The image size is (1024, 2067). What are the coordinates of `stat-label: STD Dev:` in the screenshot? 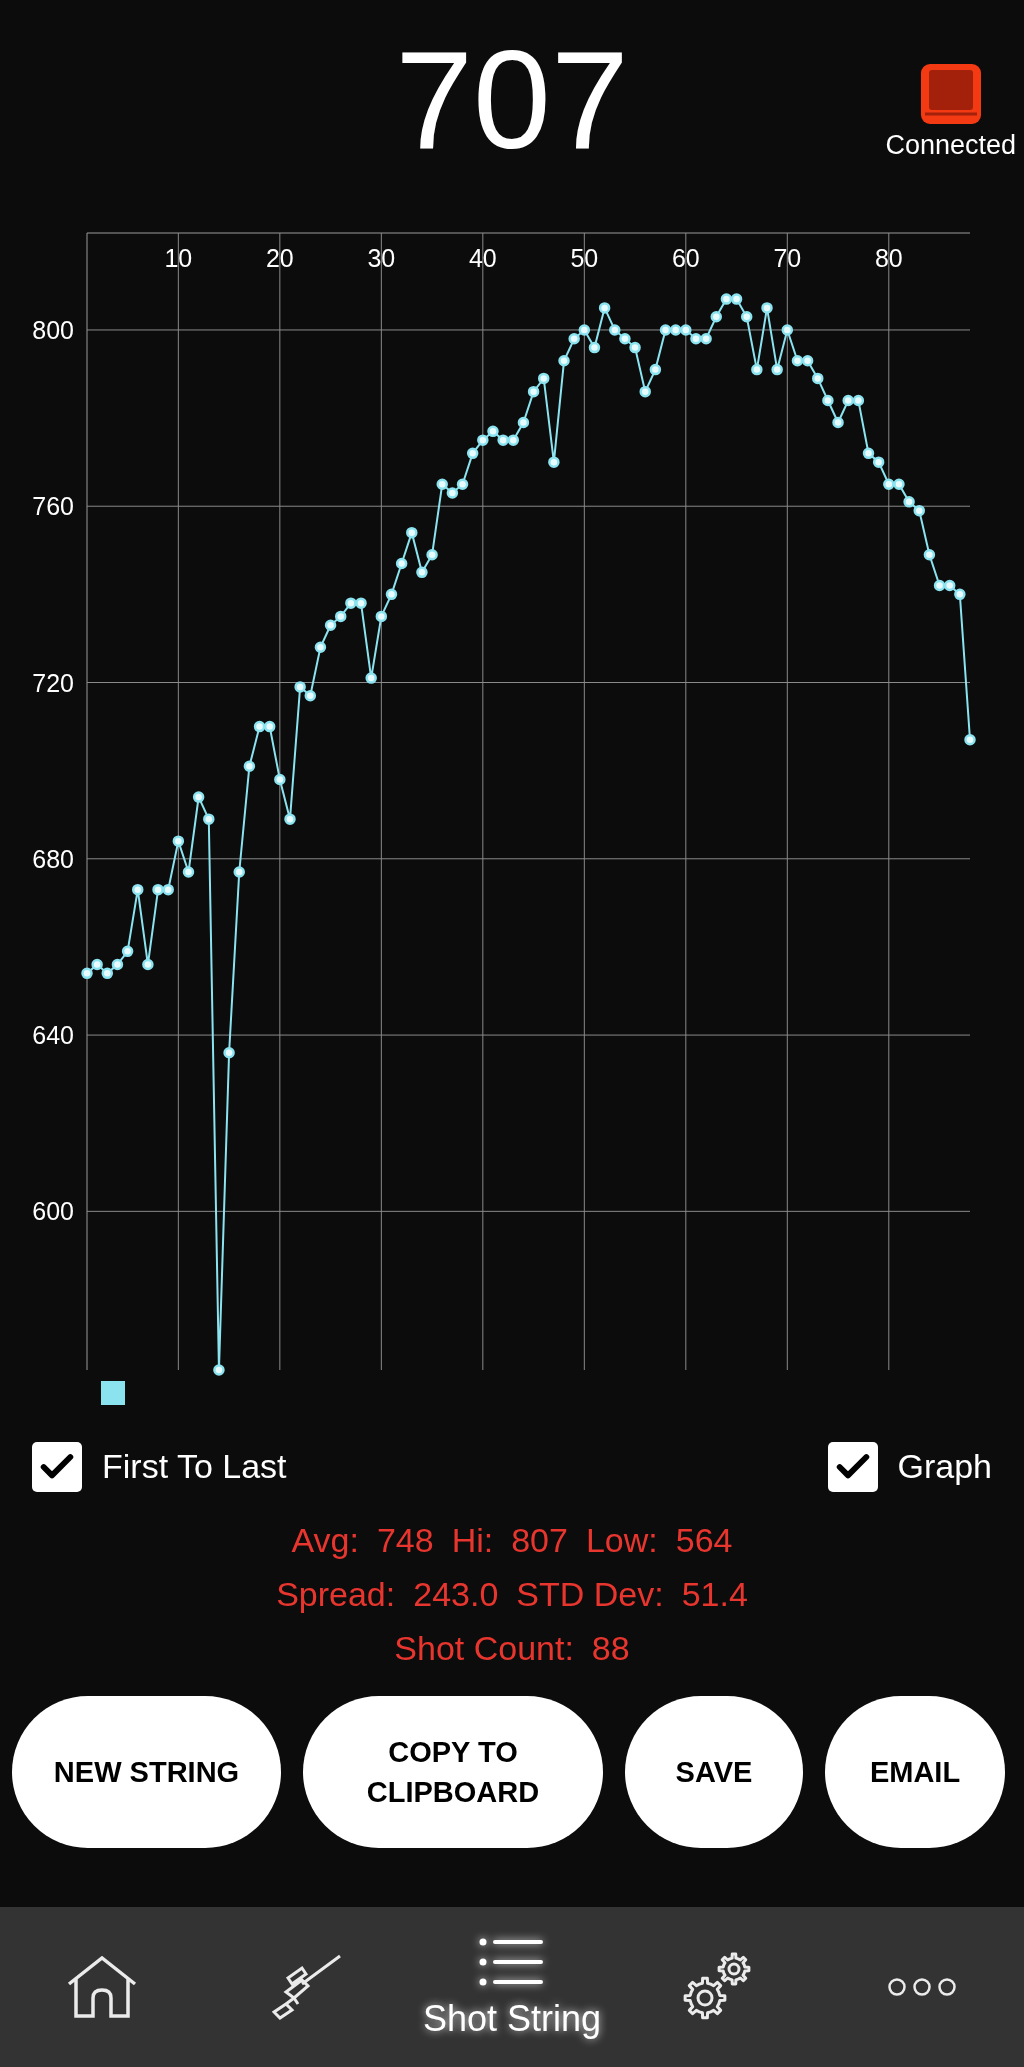 It's located at (590, 1594).